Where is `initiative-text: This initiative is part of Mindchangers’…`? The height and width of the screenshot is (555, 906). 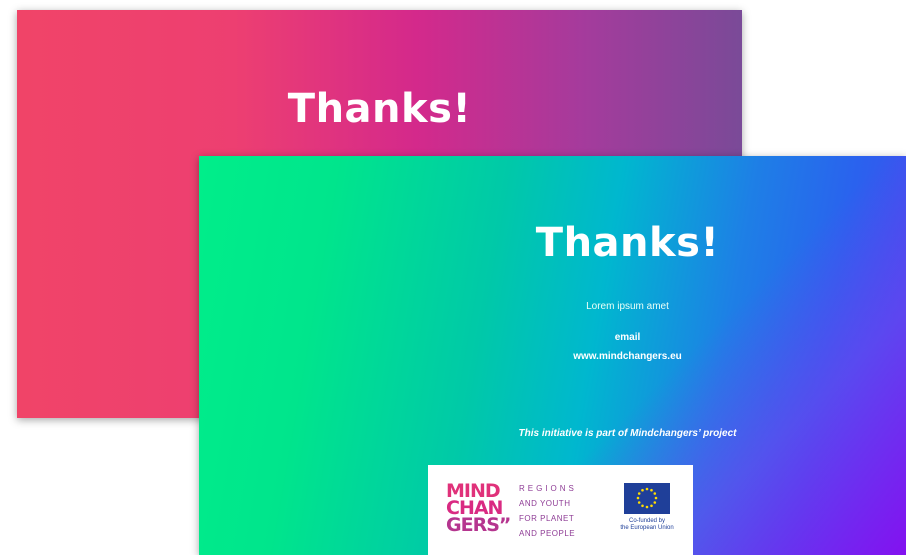 initiative-text: This initiative is part of Mindchangers’… is located at coordinates (627, 433).